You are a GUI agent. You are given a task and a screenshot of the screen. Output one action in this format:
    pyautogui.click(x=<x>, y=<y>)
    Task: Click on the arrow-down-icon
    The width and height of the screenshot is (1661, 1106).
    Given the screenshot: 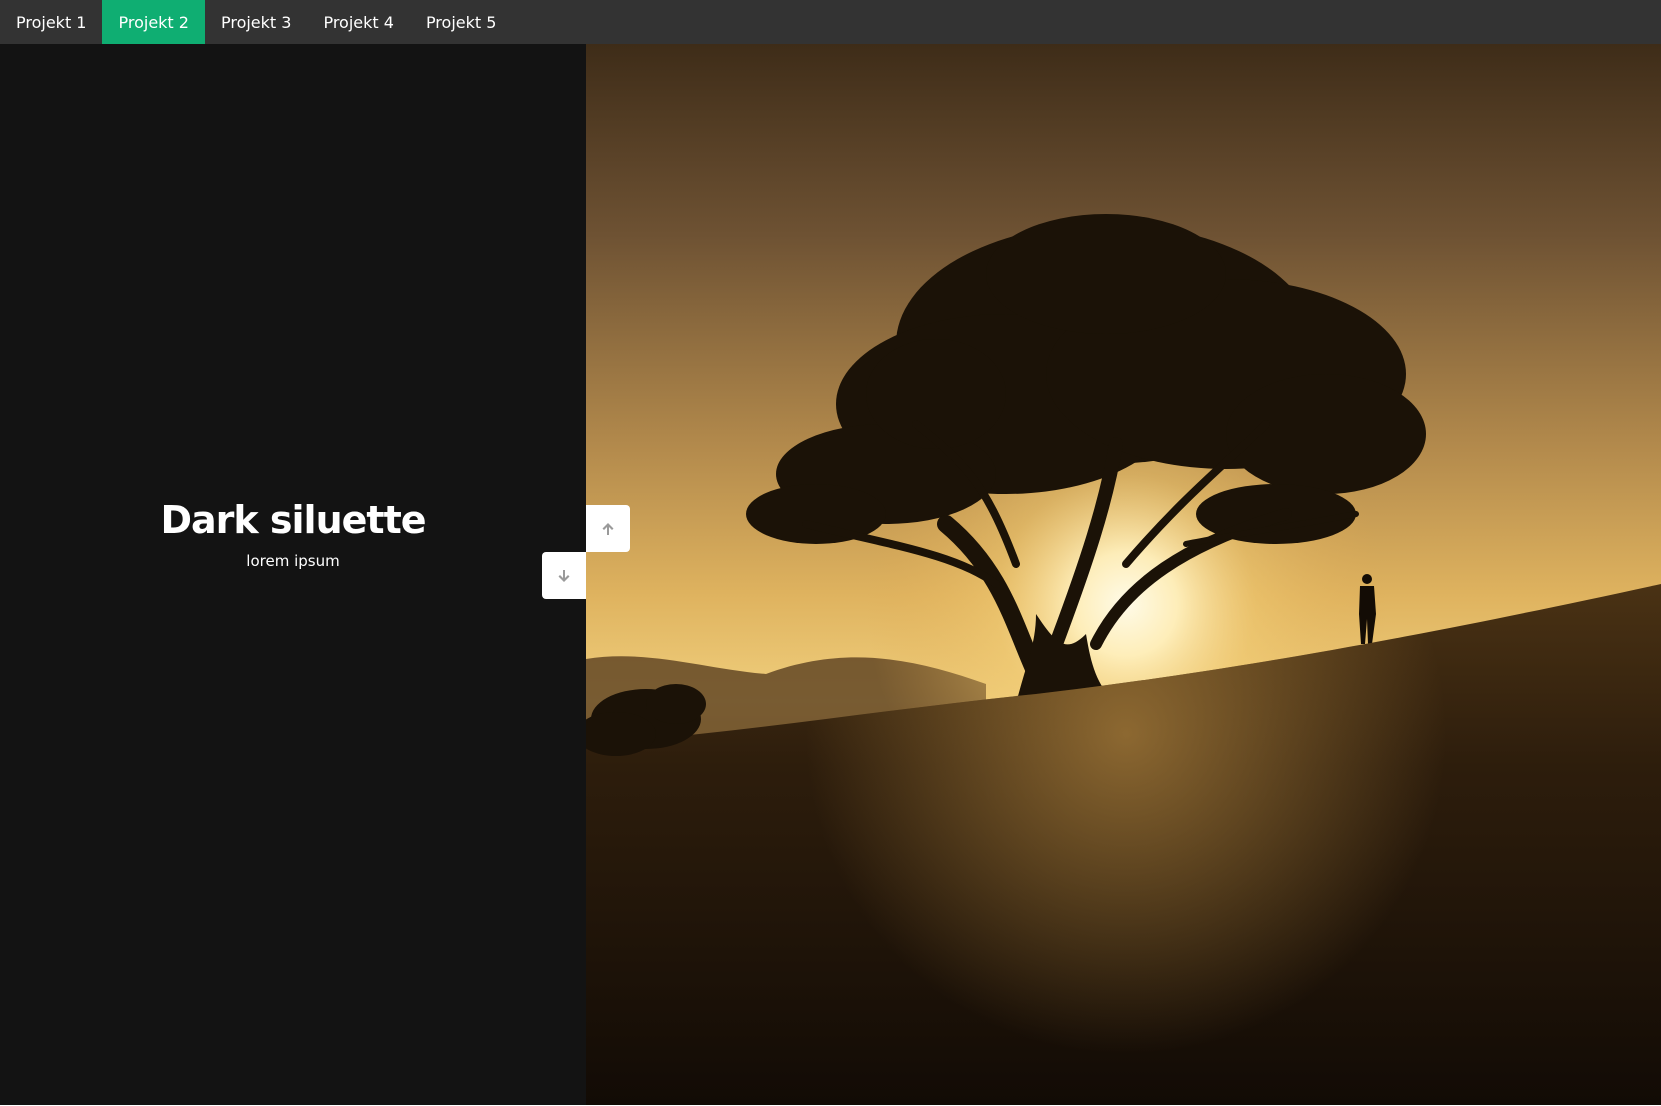 What is the action you would take?
    pyautogui.click(x=564, y=575)
    